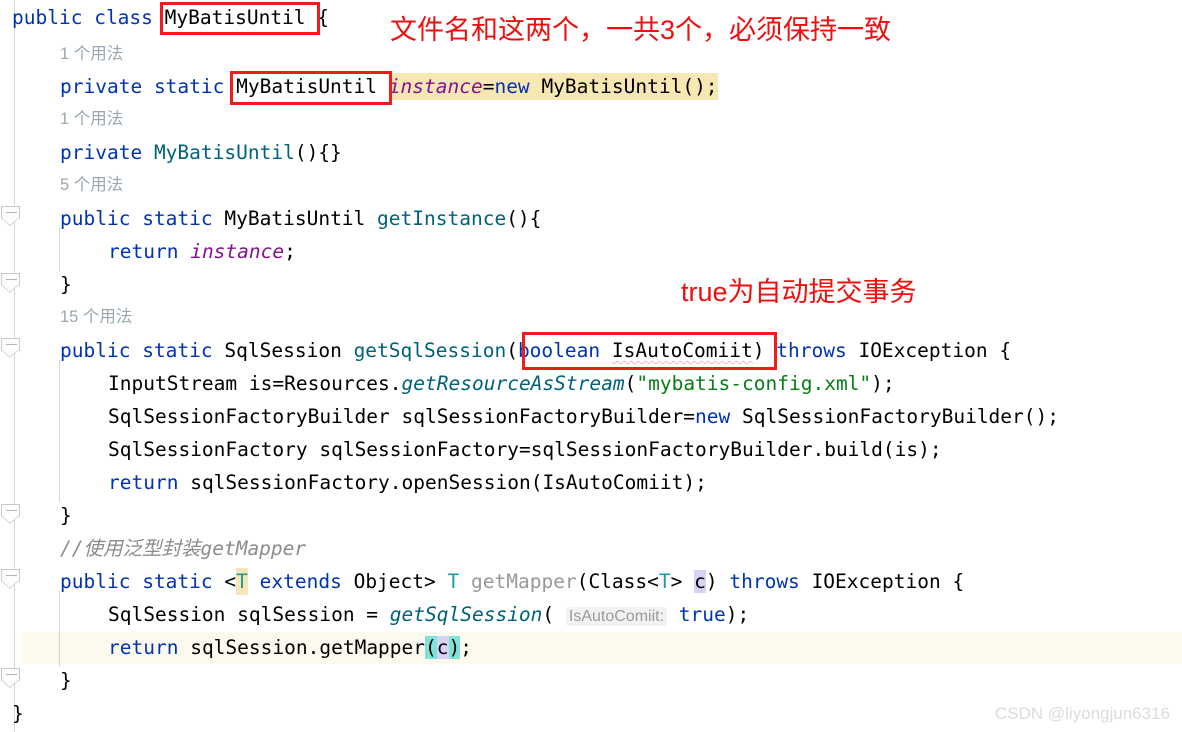  Describe the element at coordinates (337, 383) in the screenshot. I see `token-type-resources: Resources` at that location.